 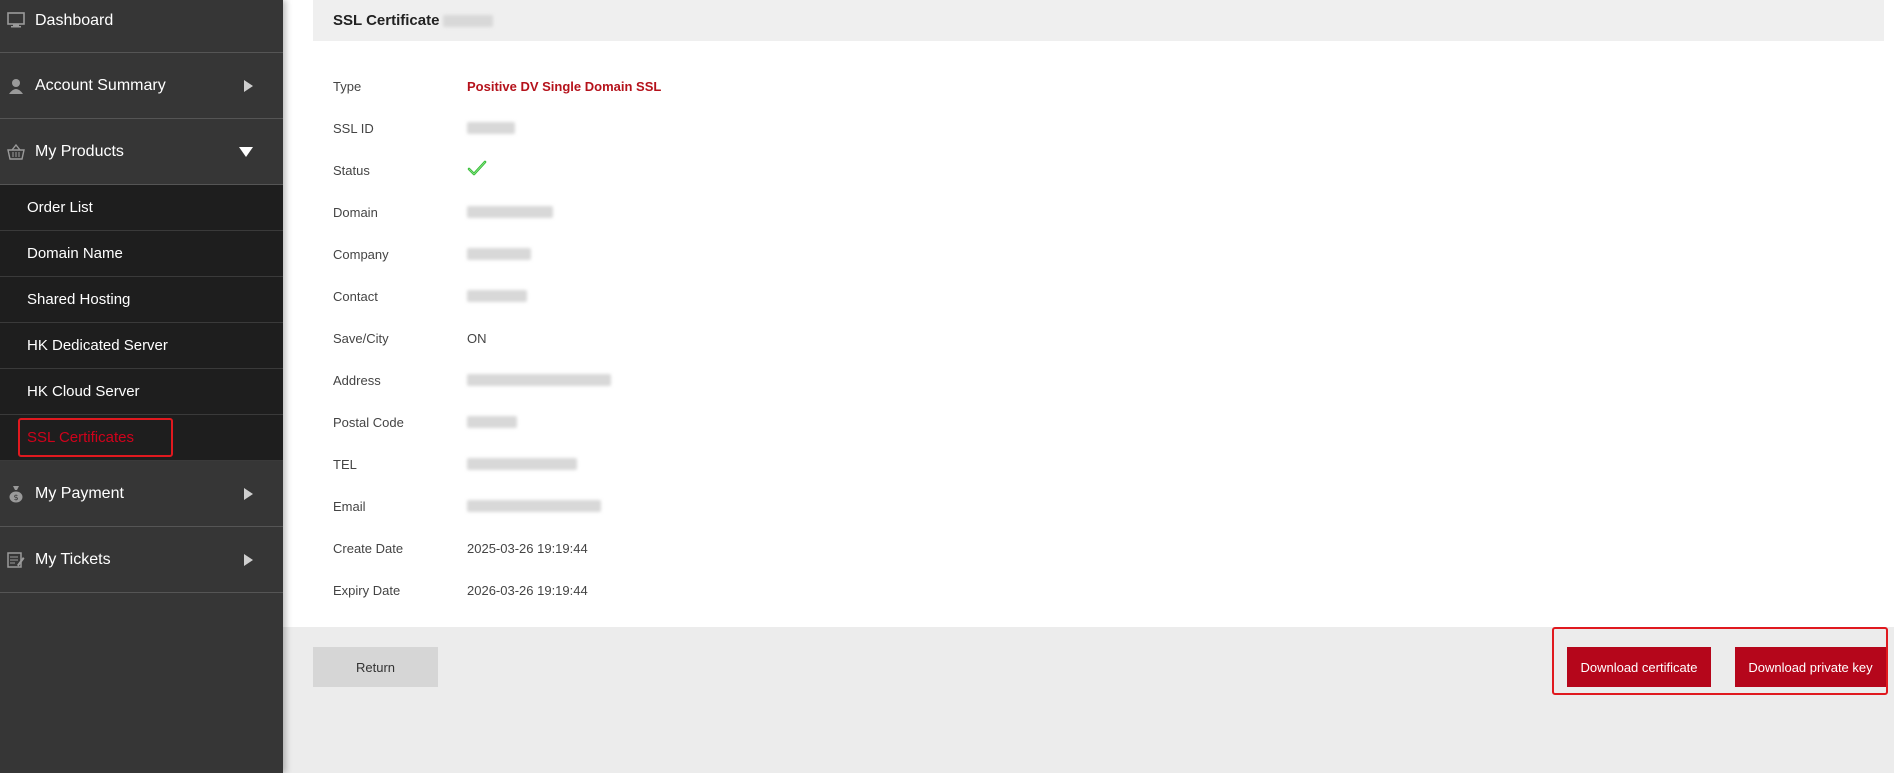 What do you see at coordinates (141, 208) in the screenshot?
I see `submenu-order-list: Order List` at bounding box center [141, 208].